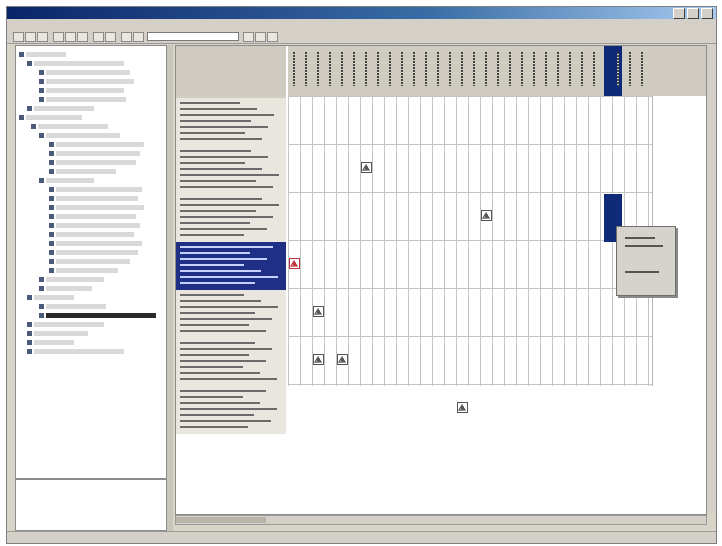  What do you see at coordinates (170, 288) in the screenshot?
I see `pane-splitter` at bounding box center [170, 288].